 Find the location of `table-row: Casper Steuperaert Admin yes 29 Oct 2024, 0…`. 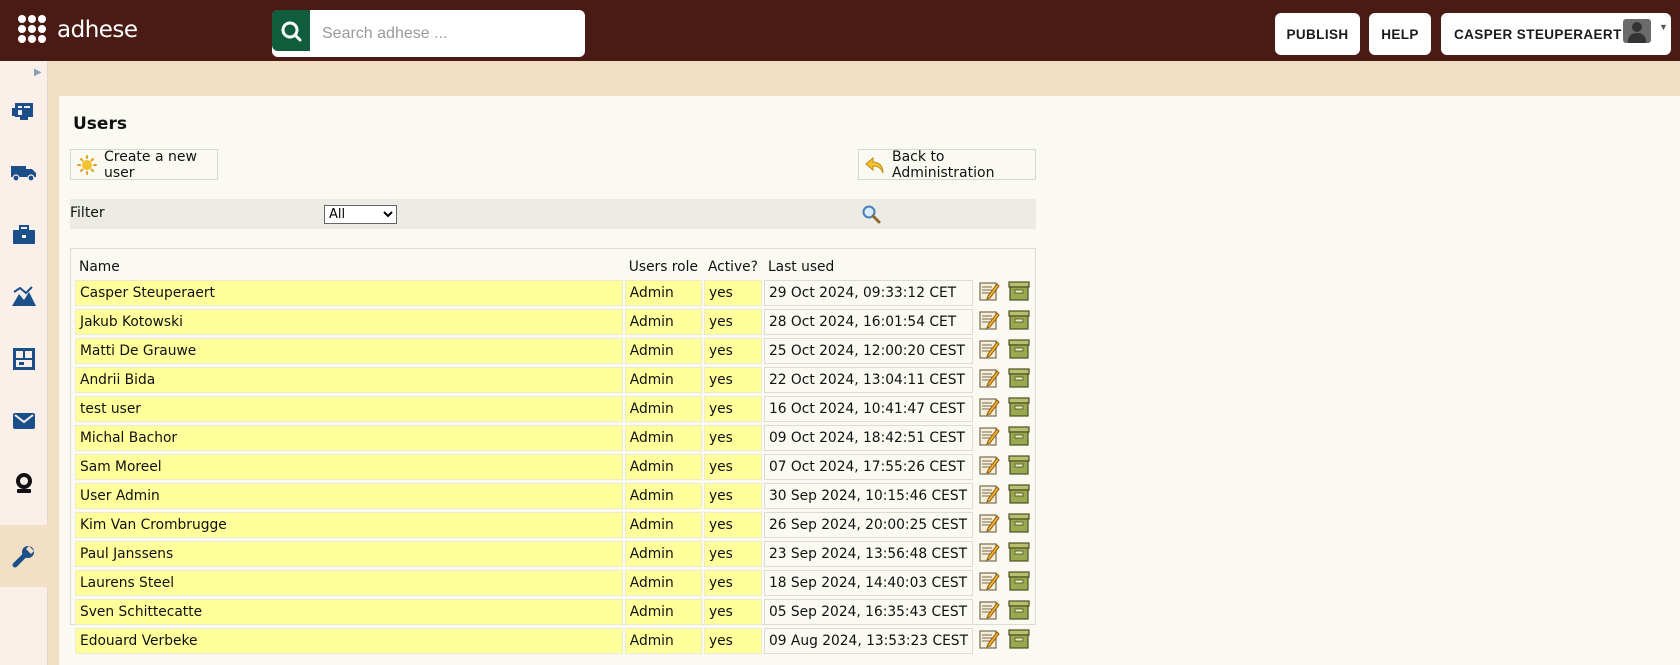

table-row: Casper Steuperaert Admin yes 29 Oct 2024, 0… is located at coordinates (554, 293).